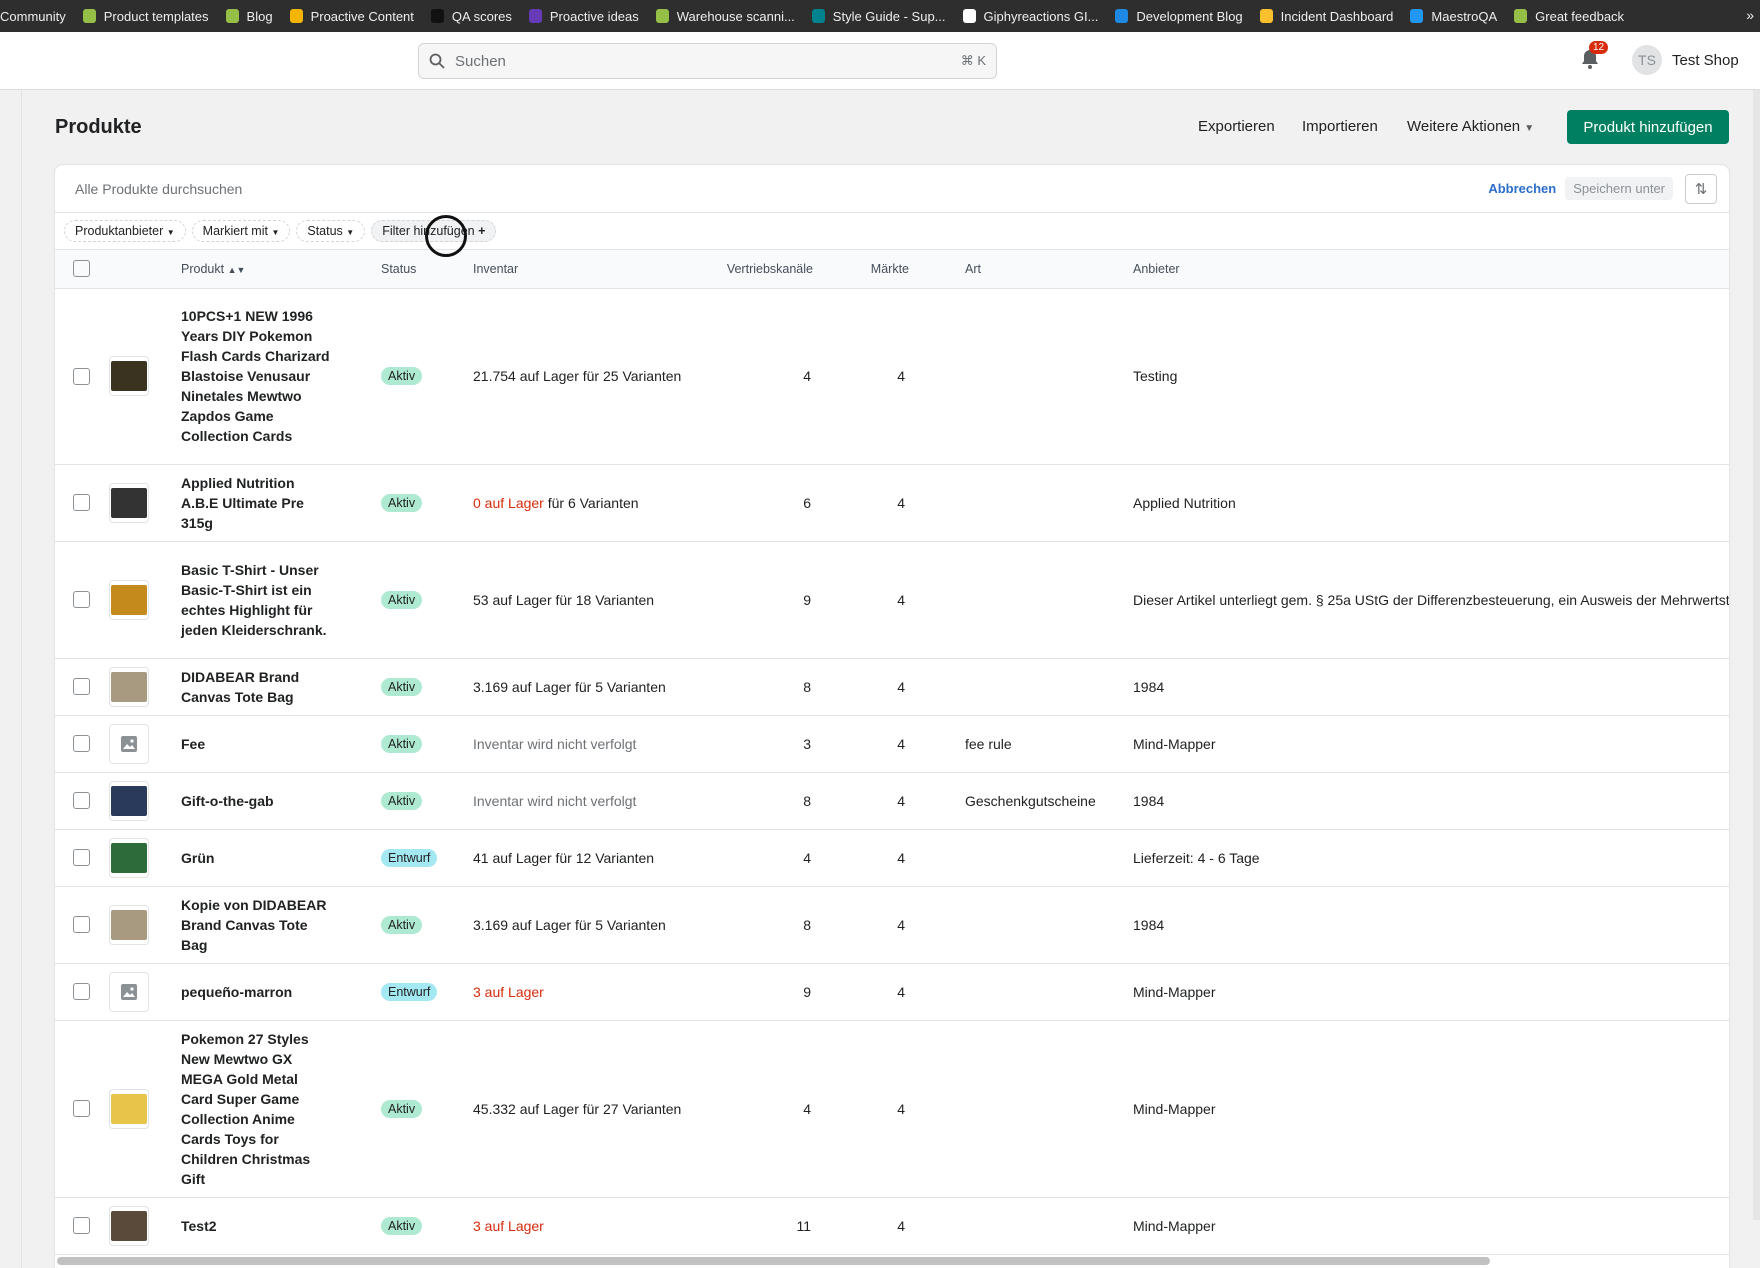 This screenshot has height=1268, width=1760. What do you see at coordinates (1326, 16) in the screenshot?
I see `bookmark-item: Incident Dashboard` at bounding box center [1326, 16].